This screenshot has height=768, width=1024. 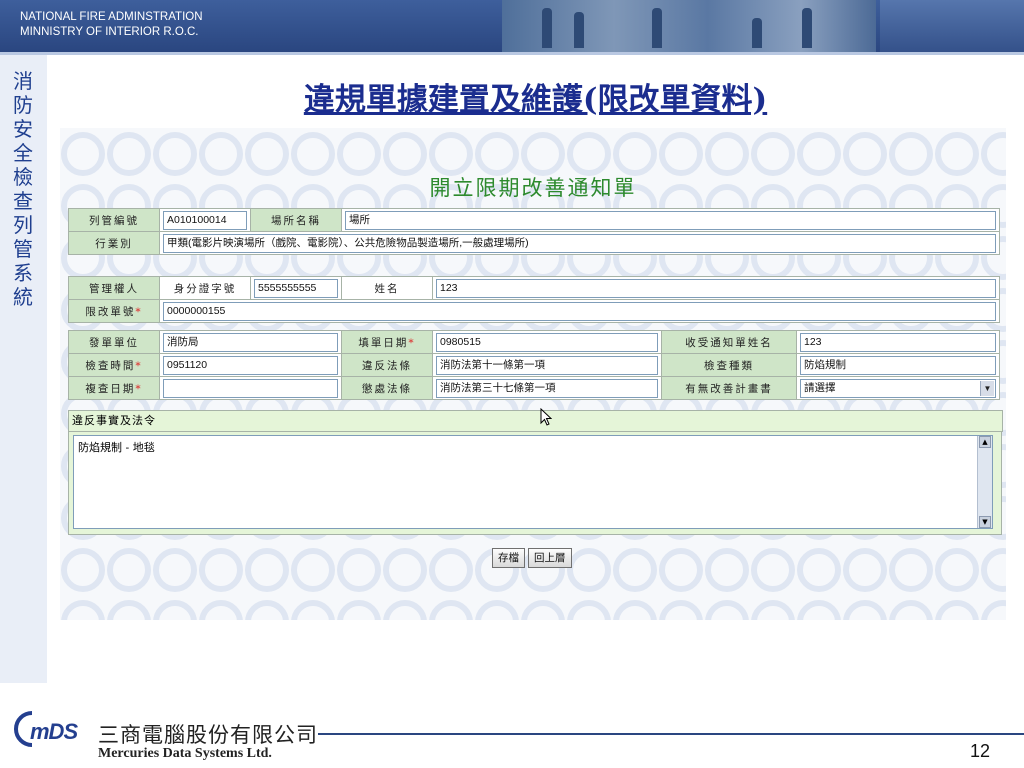 What do you see at coordinates (547, 388) in the screenshot?
I see `penalty-law-field: 消防法第三十七條第一項` at bounding box center [547, 388].